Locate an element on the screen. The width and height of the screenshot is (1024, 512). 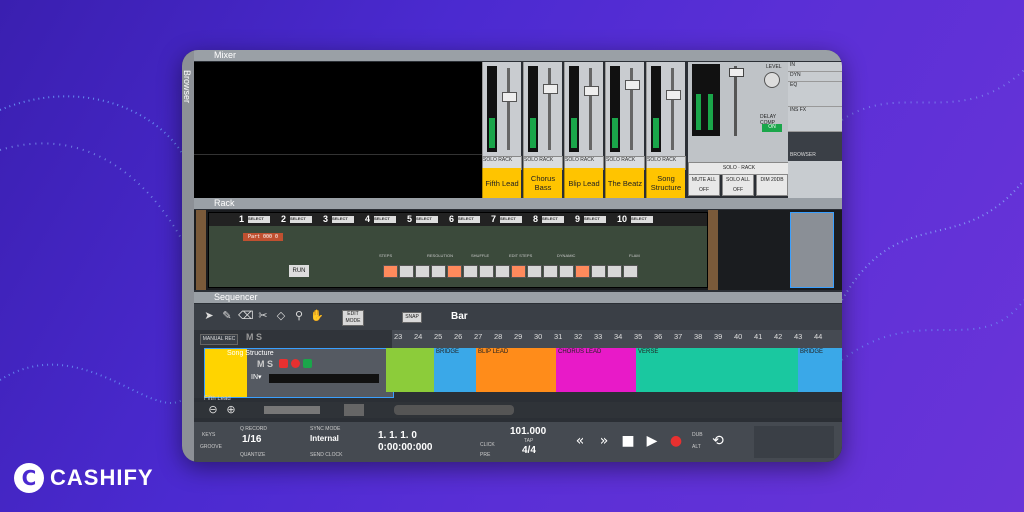
eraser-icon: ⌫ is located at coordinates (246, 316).